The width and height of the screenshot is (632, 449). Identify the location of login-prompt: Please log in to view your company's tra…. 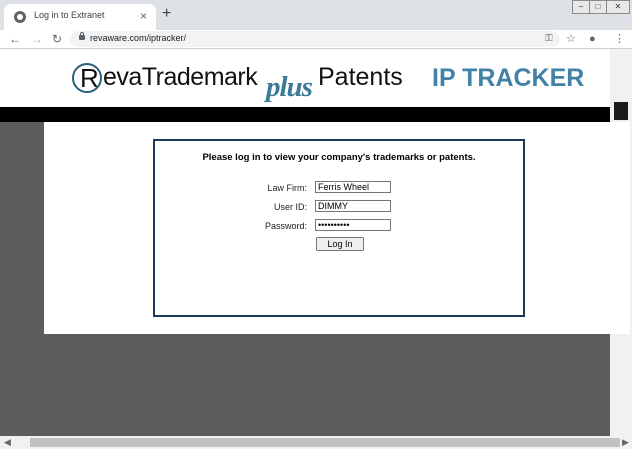
(339, 157).